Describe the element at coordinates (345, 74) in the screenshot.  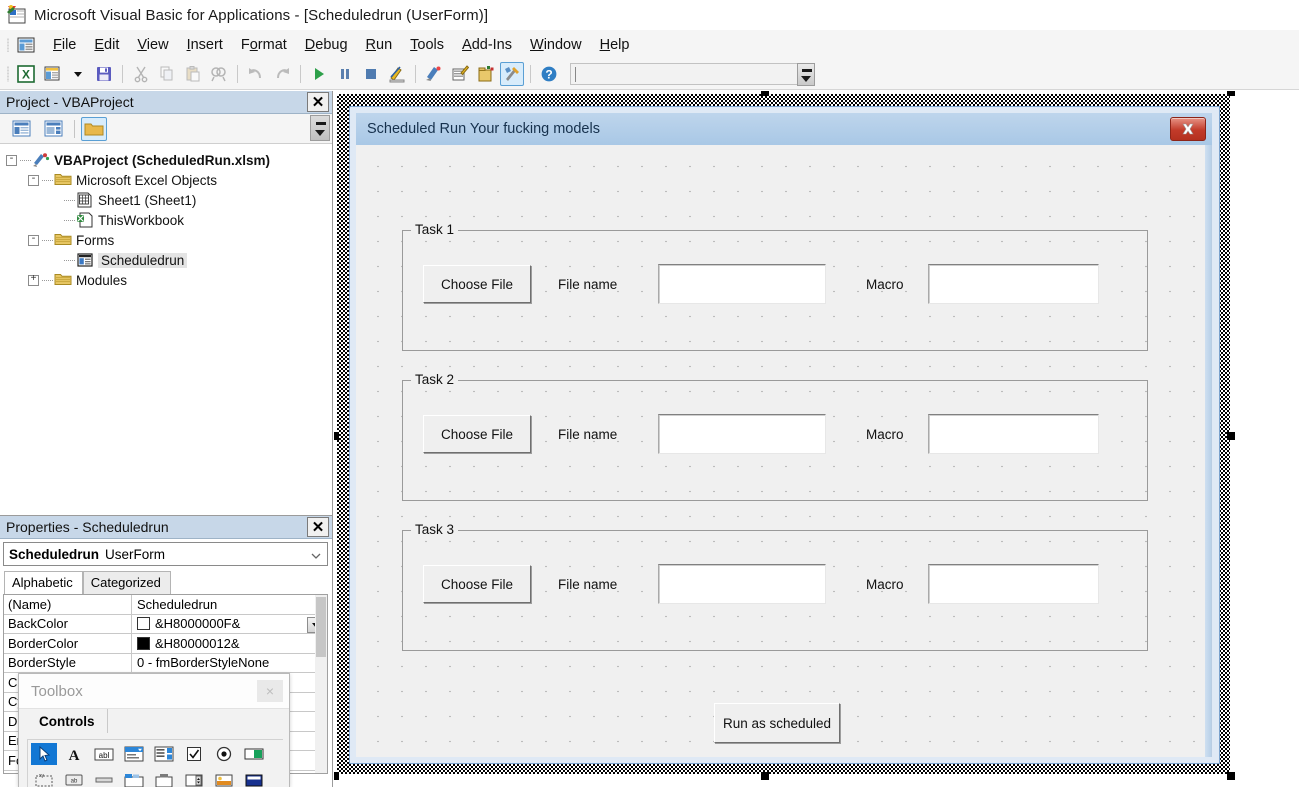
I see `break-icon` at that location.